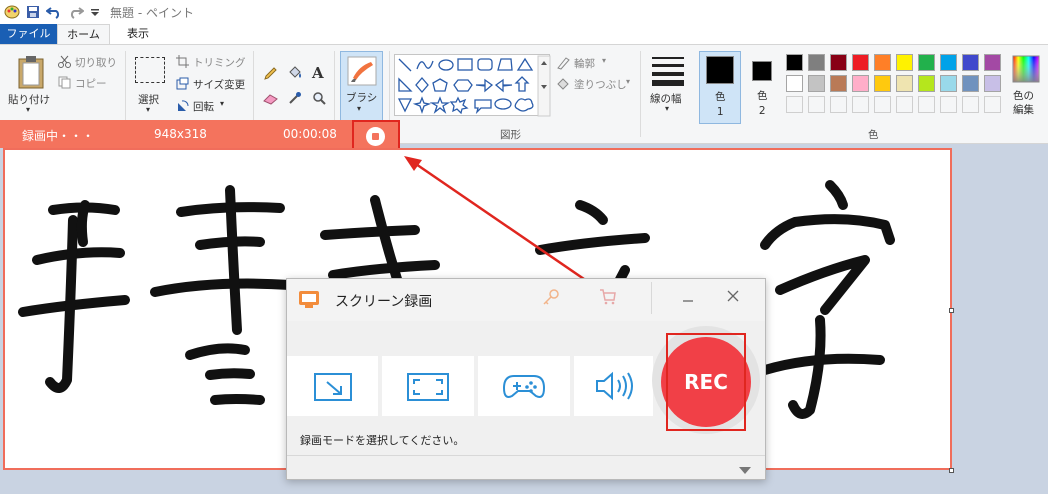 The height and width of the screenshot is (494, 1048). I want to click on fullscreen-mode-button, so click(428, 386).